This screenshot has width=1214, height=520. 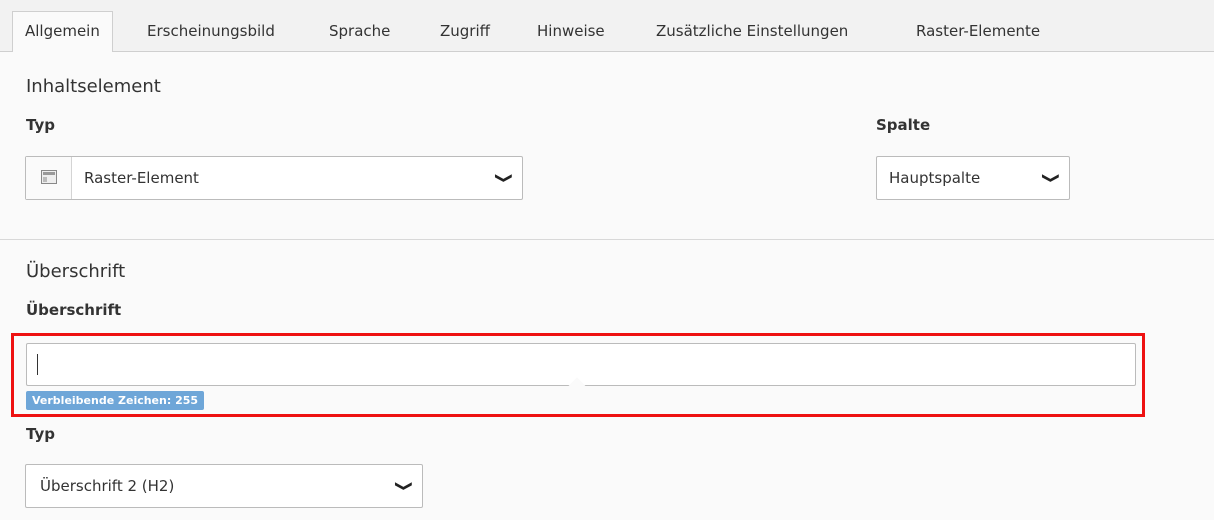 What do you see at coordinates (571, 32) in the screenshot?
I see `tab-hinweise: Hinweise` at bounding box center [571, 32].